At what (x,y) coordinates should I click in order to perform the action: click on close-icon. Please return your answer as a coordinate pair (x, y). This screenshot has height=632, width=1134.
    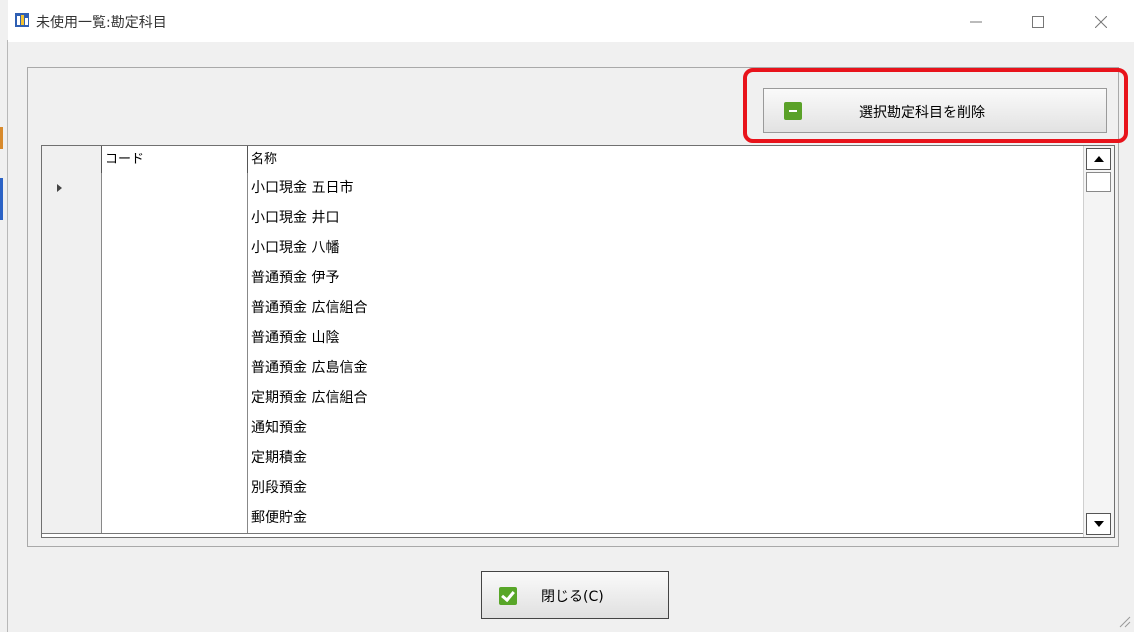
    Looking at the image, I should click on (1101, 21).